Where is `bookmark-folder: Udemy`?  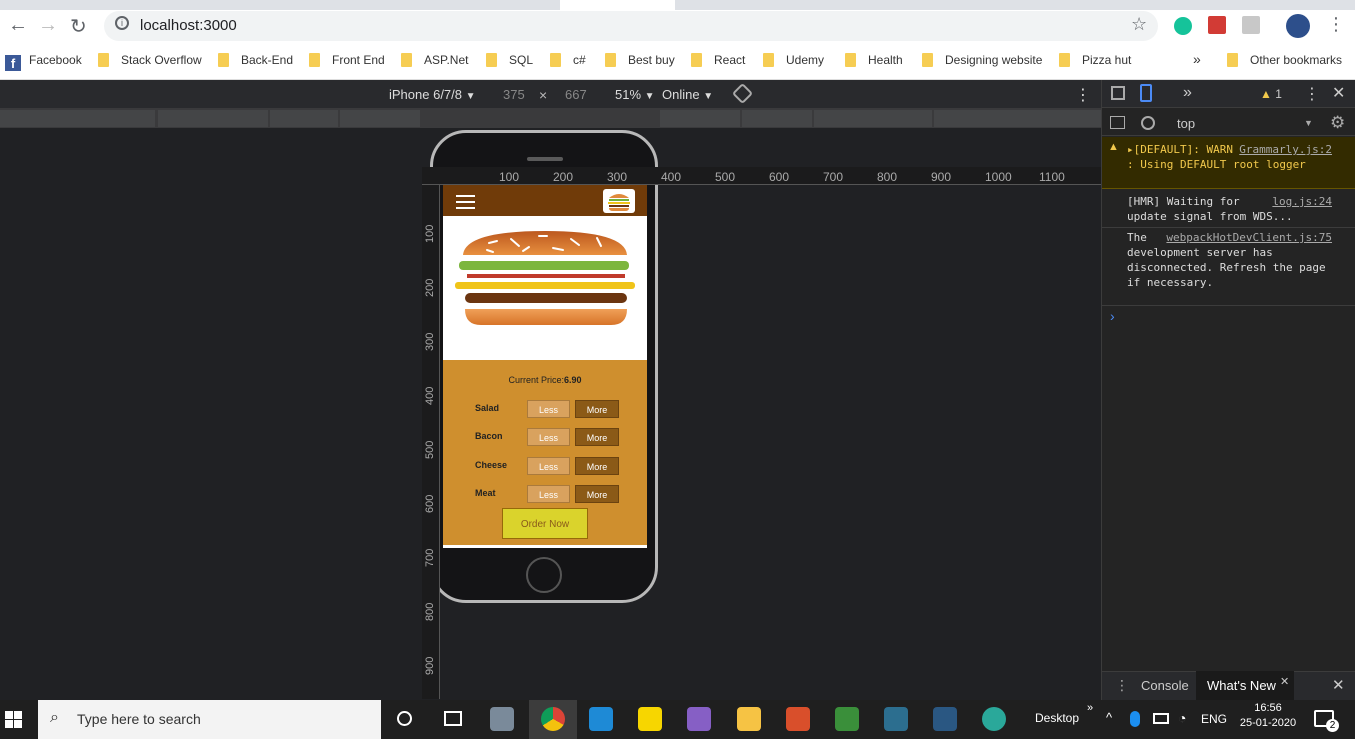
bookmark-folder: Udemy is located at coordinates (793, 60).